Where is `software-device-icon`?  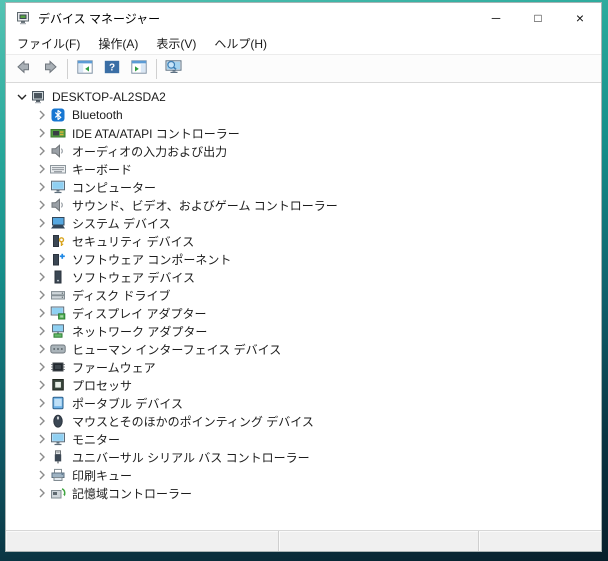 software-device-icon is located at coordinates (58, 277).